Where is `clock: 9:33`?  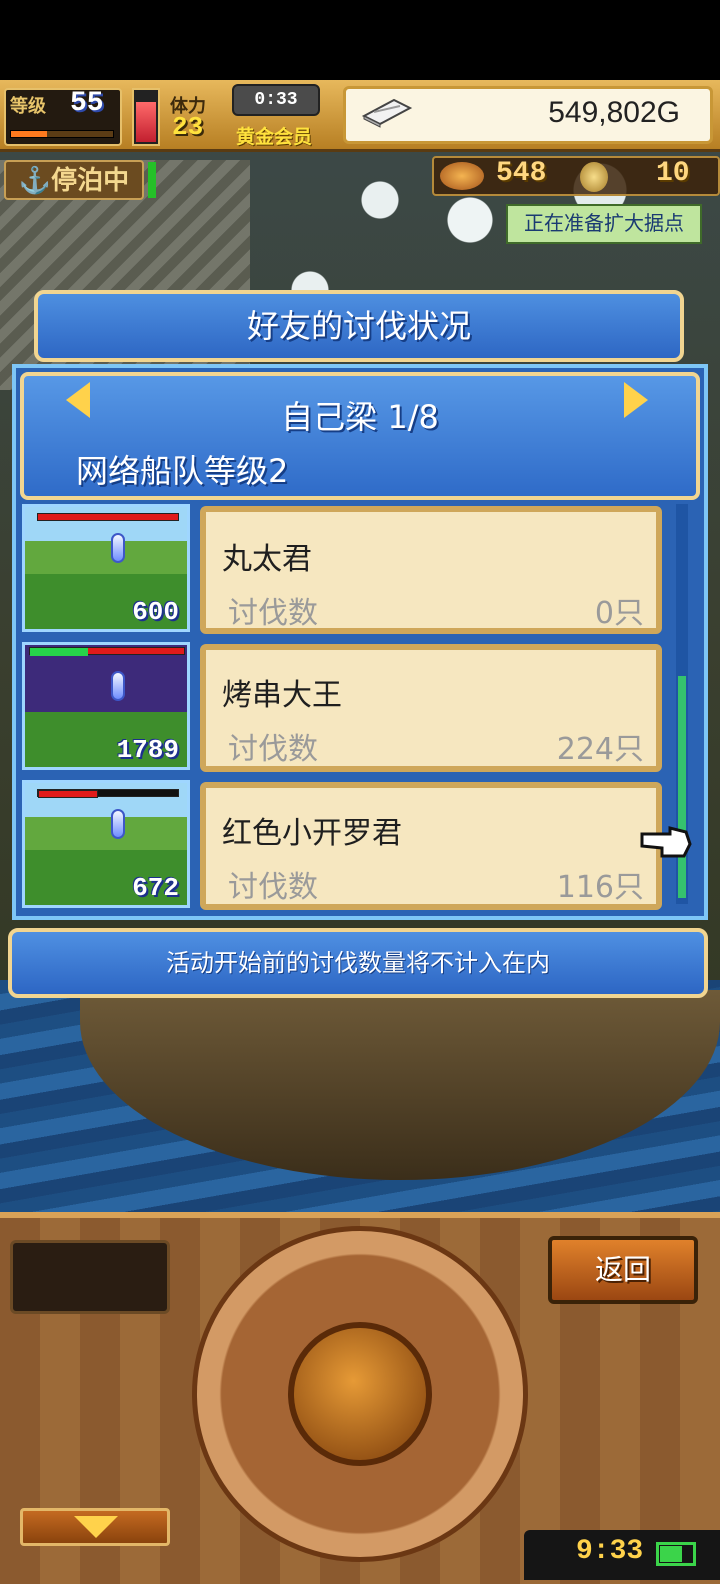 clock: 9:33 is located at coordinates (610, 1551).